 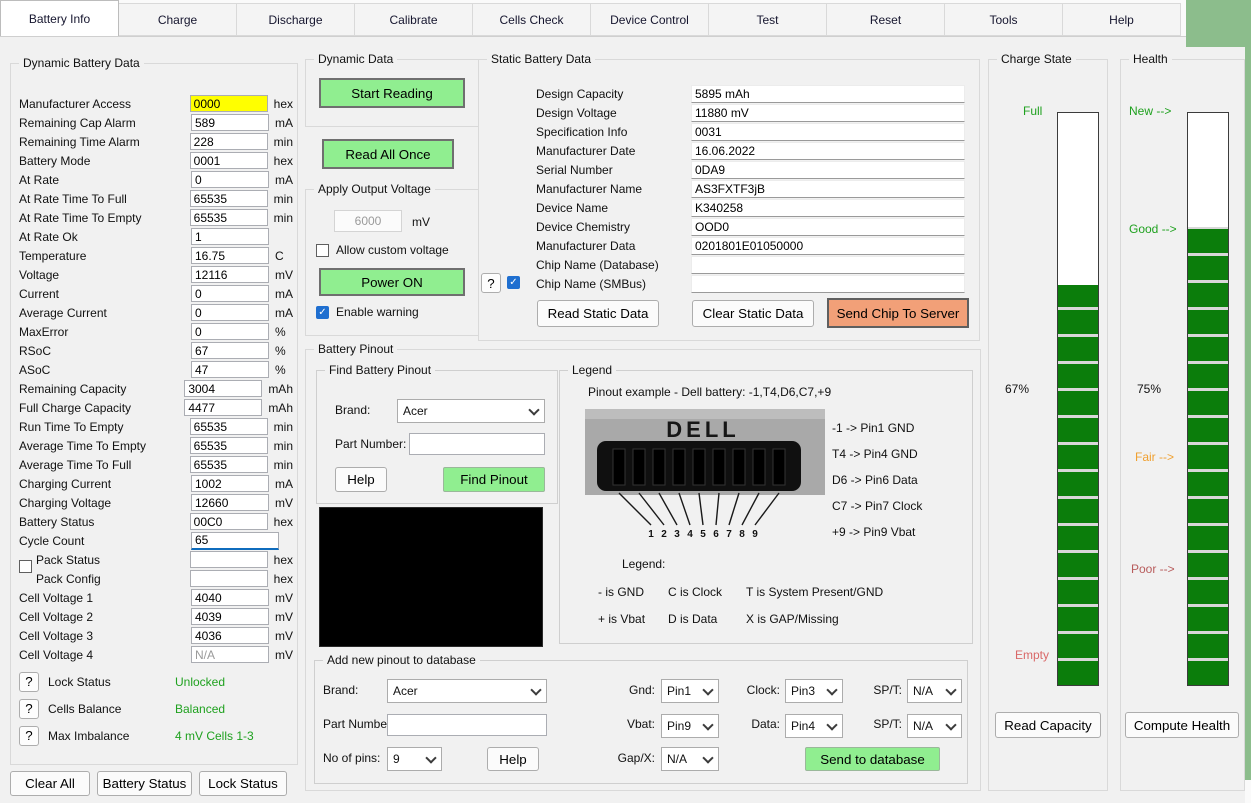 What do you see at coordinates (828, 264) in the screenshot?
I see `chip-name-database-input` at bounding box center [828, 264].